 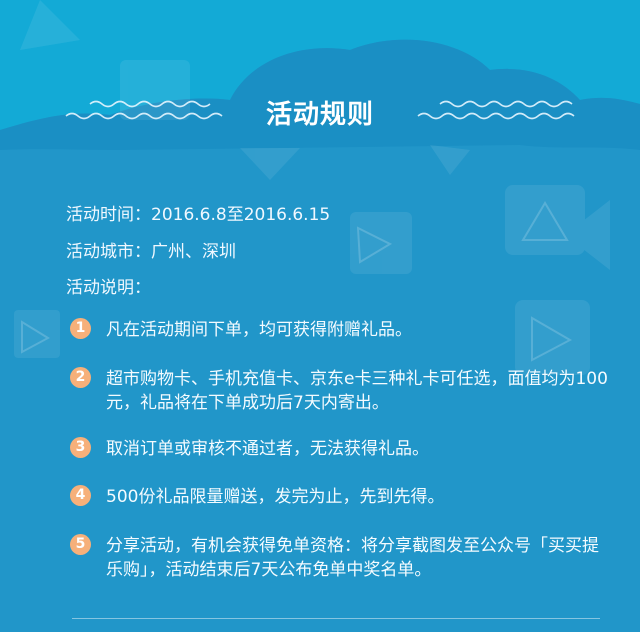 I want to click on divider, so click(x=336, y=618).